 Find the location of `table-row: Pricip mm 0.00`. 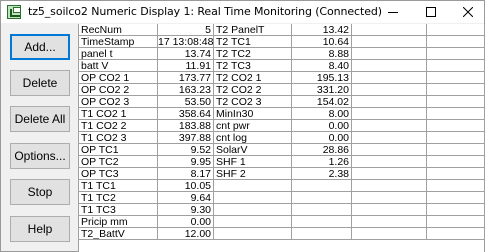

table-row: Pricip mm 0.00 is located at coordinates (146, 222).